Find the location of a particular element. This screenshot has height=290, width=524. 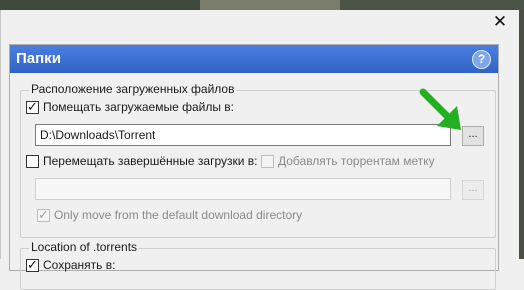

save-torrents-label: Сохранять в: is located at coordinates (79, 265).